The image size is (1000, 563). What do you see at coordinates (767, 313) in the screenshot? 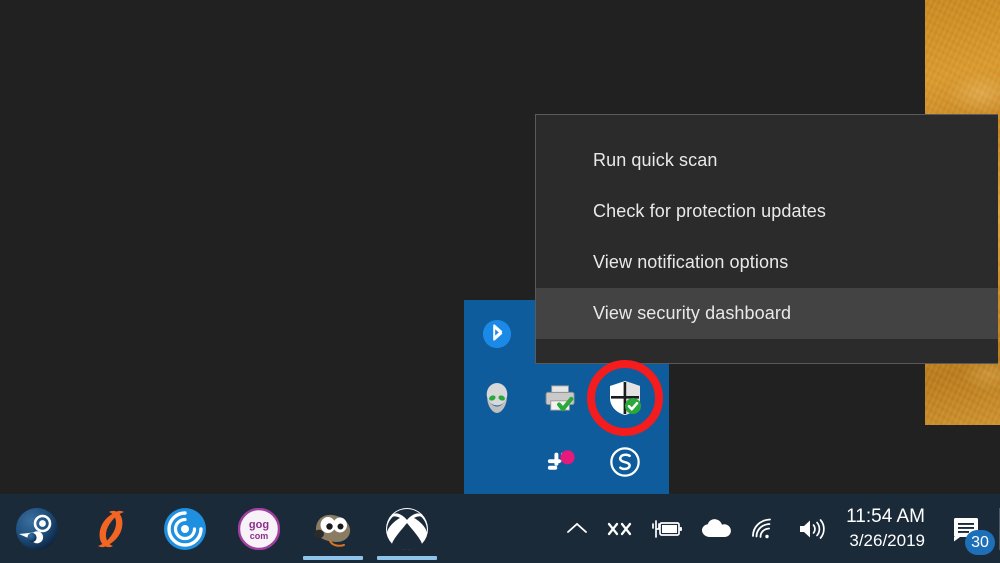
I see `menu-item-view-security-dashboard: View security dashboard` at bounding box center [767, 313].